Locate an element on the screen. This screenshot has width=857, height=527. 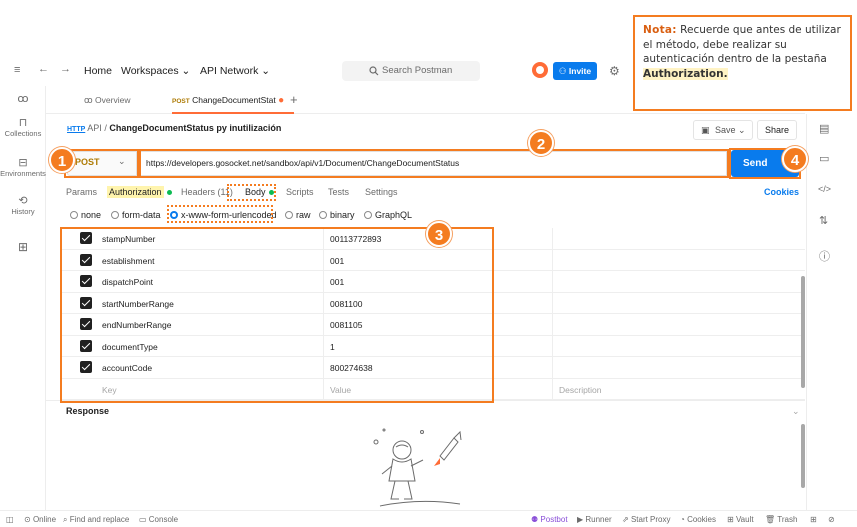
radio-raw: raw is located at coordinates (298, 215).